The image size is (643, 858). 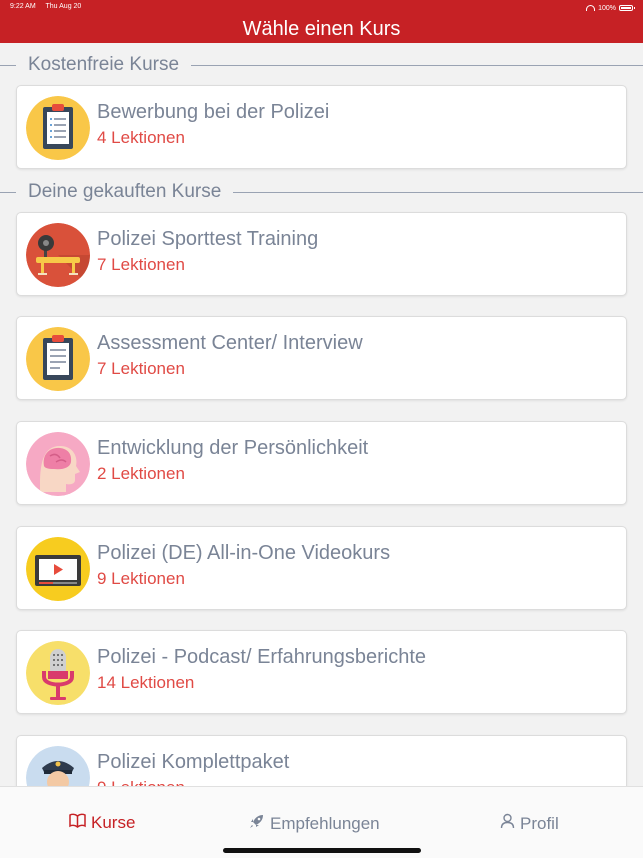 What do you see at coordinates (58, 255) in the screenshot?
I see `dumbbell-bench-icon` at bounding box center [58, 255].